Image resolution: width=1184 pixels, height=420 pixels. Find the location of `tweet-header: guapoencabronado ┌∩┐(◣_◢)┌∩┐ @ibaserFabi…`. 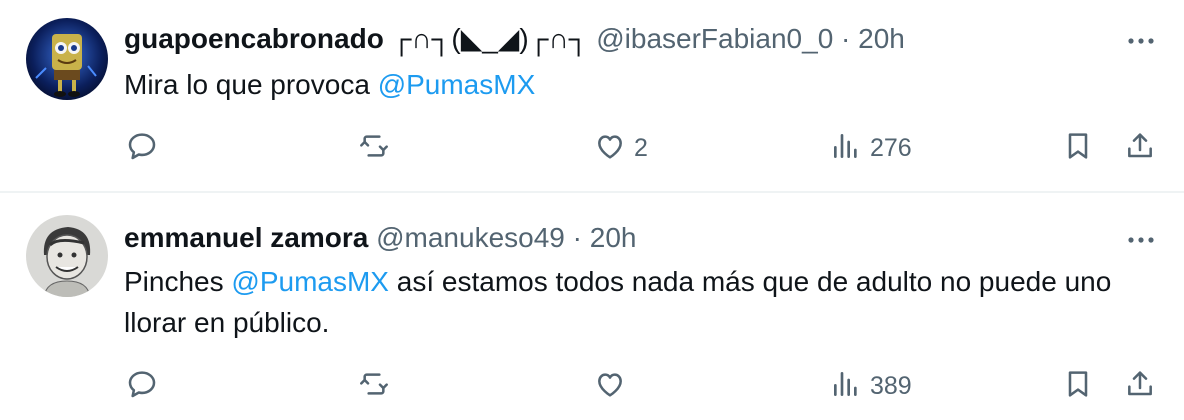

tweet-header: guapoencabronado ┌∩┐(◣_◢)┌∩┐ @ibaserFabi… is located at coordinates (514, 39).